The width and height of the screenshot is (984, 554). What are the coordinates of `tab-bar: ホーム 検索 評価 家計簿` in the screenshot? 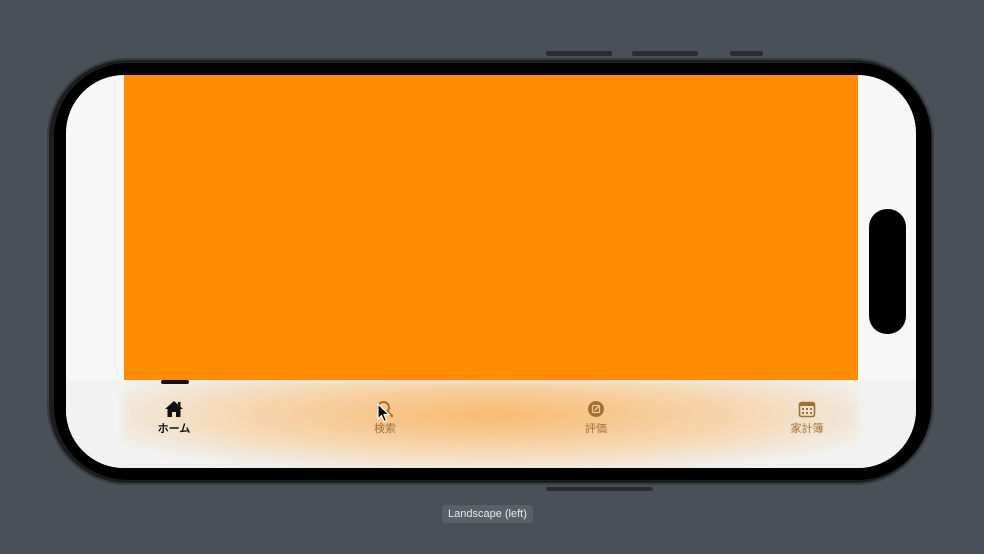 It's located at (491, 424).